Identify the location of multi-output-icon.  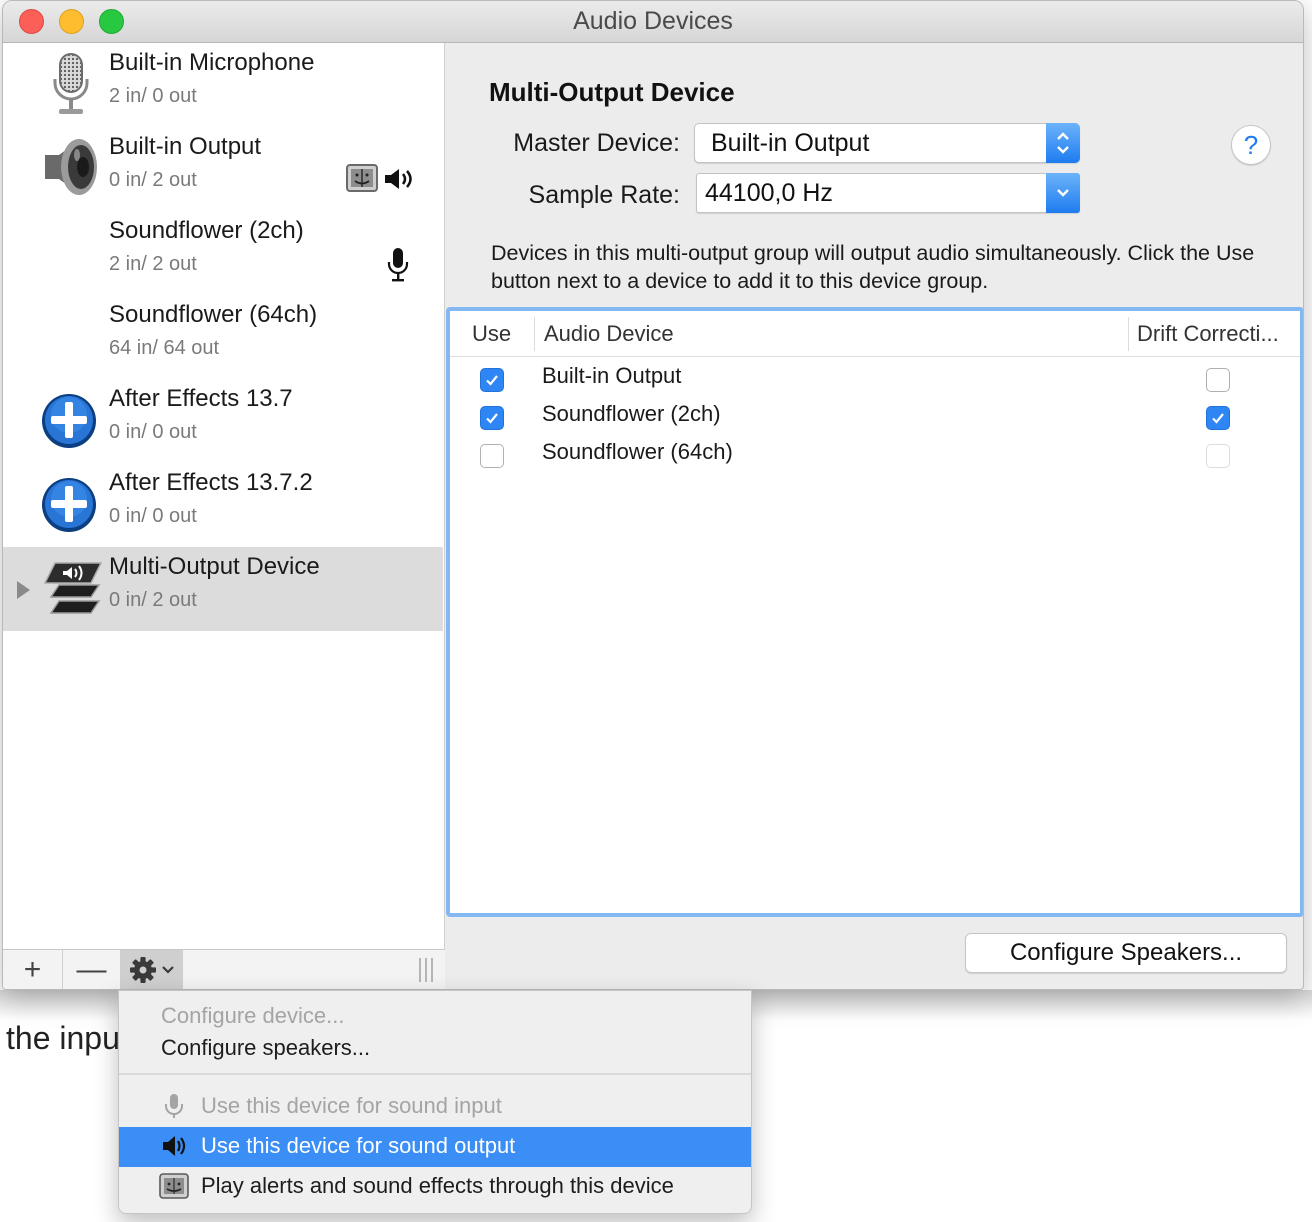
(73, 588).